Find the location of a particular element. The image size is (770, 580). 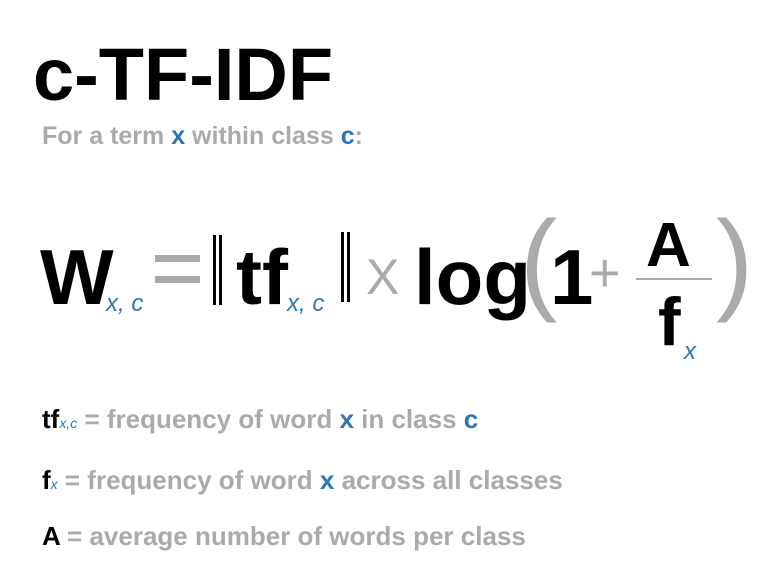

formula-lhs-sub: x, c is located at coordinates (125, 303).